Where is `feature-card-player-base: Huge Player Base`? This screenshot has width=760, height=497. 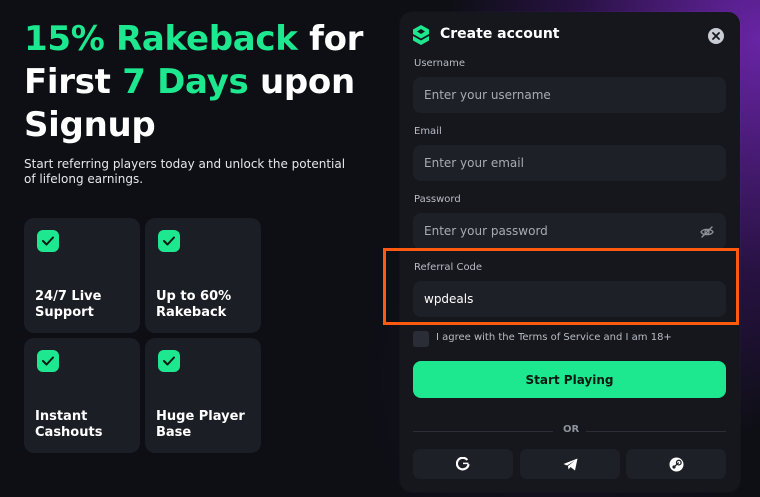
feature-card-player-base: Huge Player Base is located at coordinates (203, 395).